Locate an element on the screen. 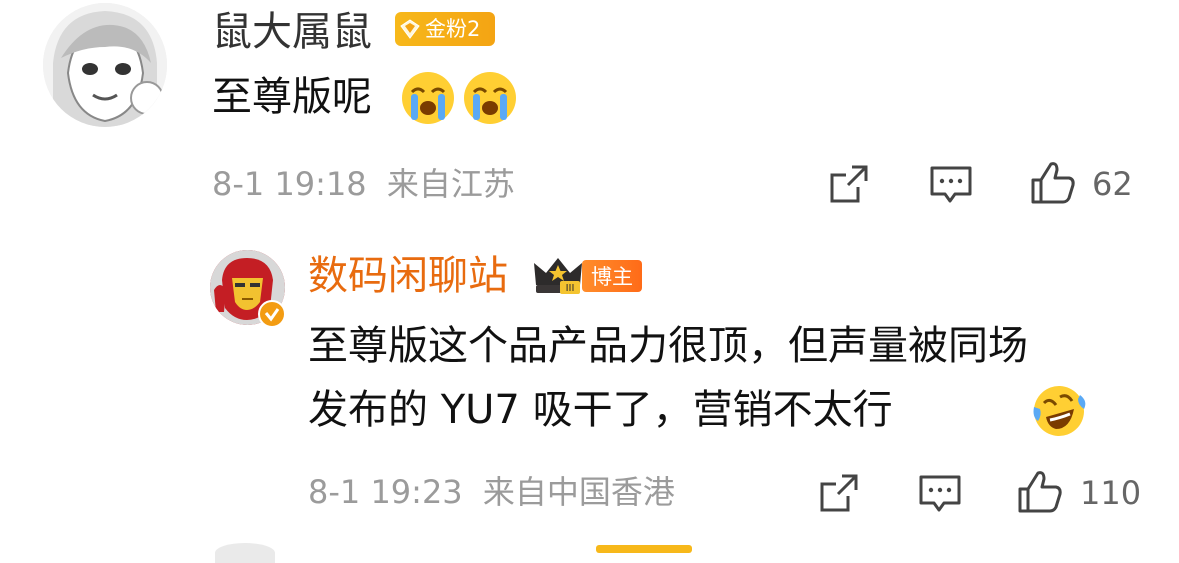  reply-text-line-1: 至尊版这个品产品力很顶，但声量被同场 is located at coordinates (668, 346).